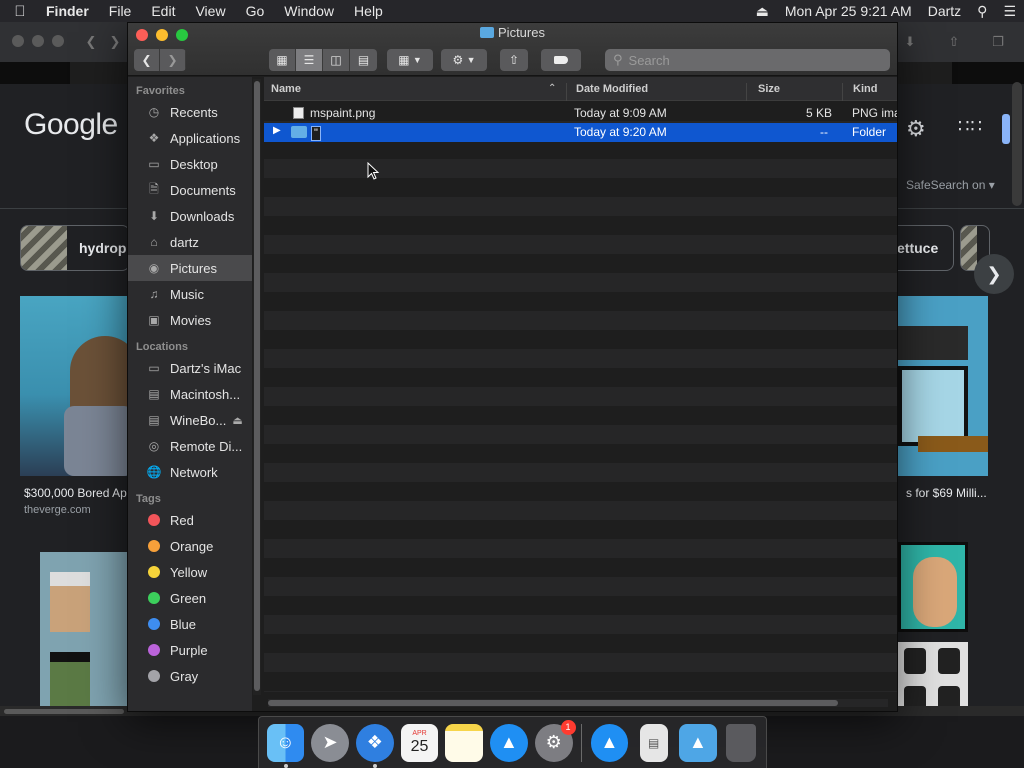 The image size is (1024, 768). What do you see at coordinates (173, 60) in the screenshot?
I see `forward-button: ❯` at bounding box center [173, 60].